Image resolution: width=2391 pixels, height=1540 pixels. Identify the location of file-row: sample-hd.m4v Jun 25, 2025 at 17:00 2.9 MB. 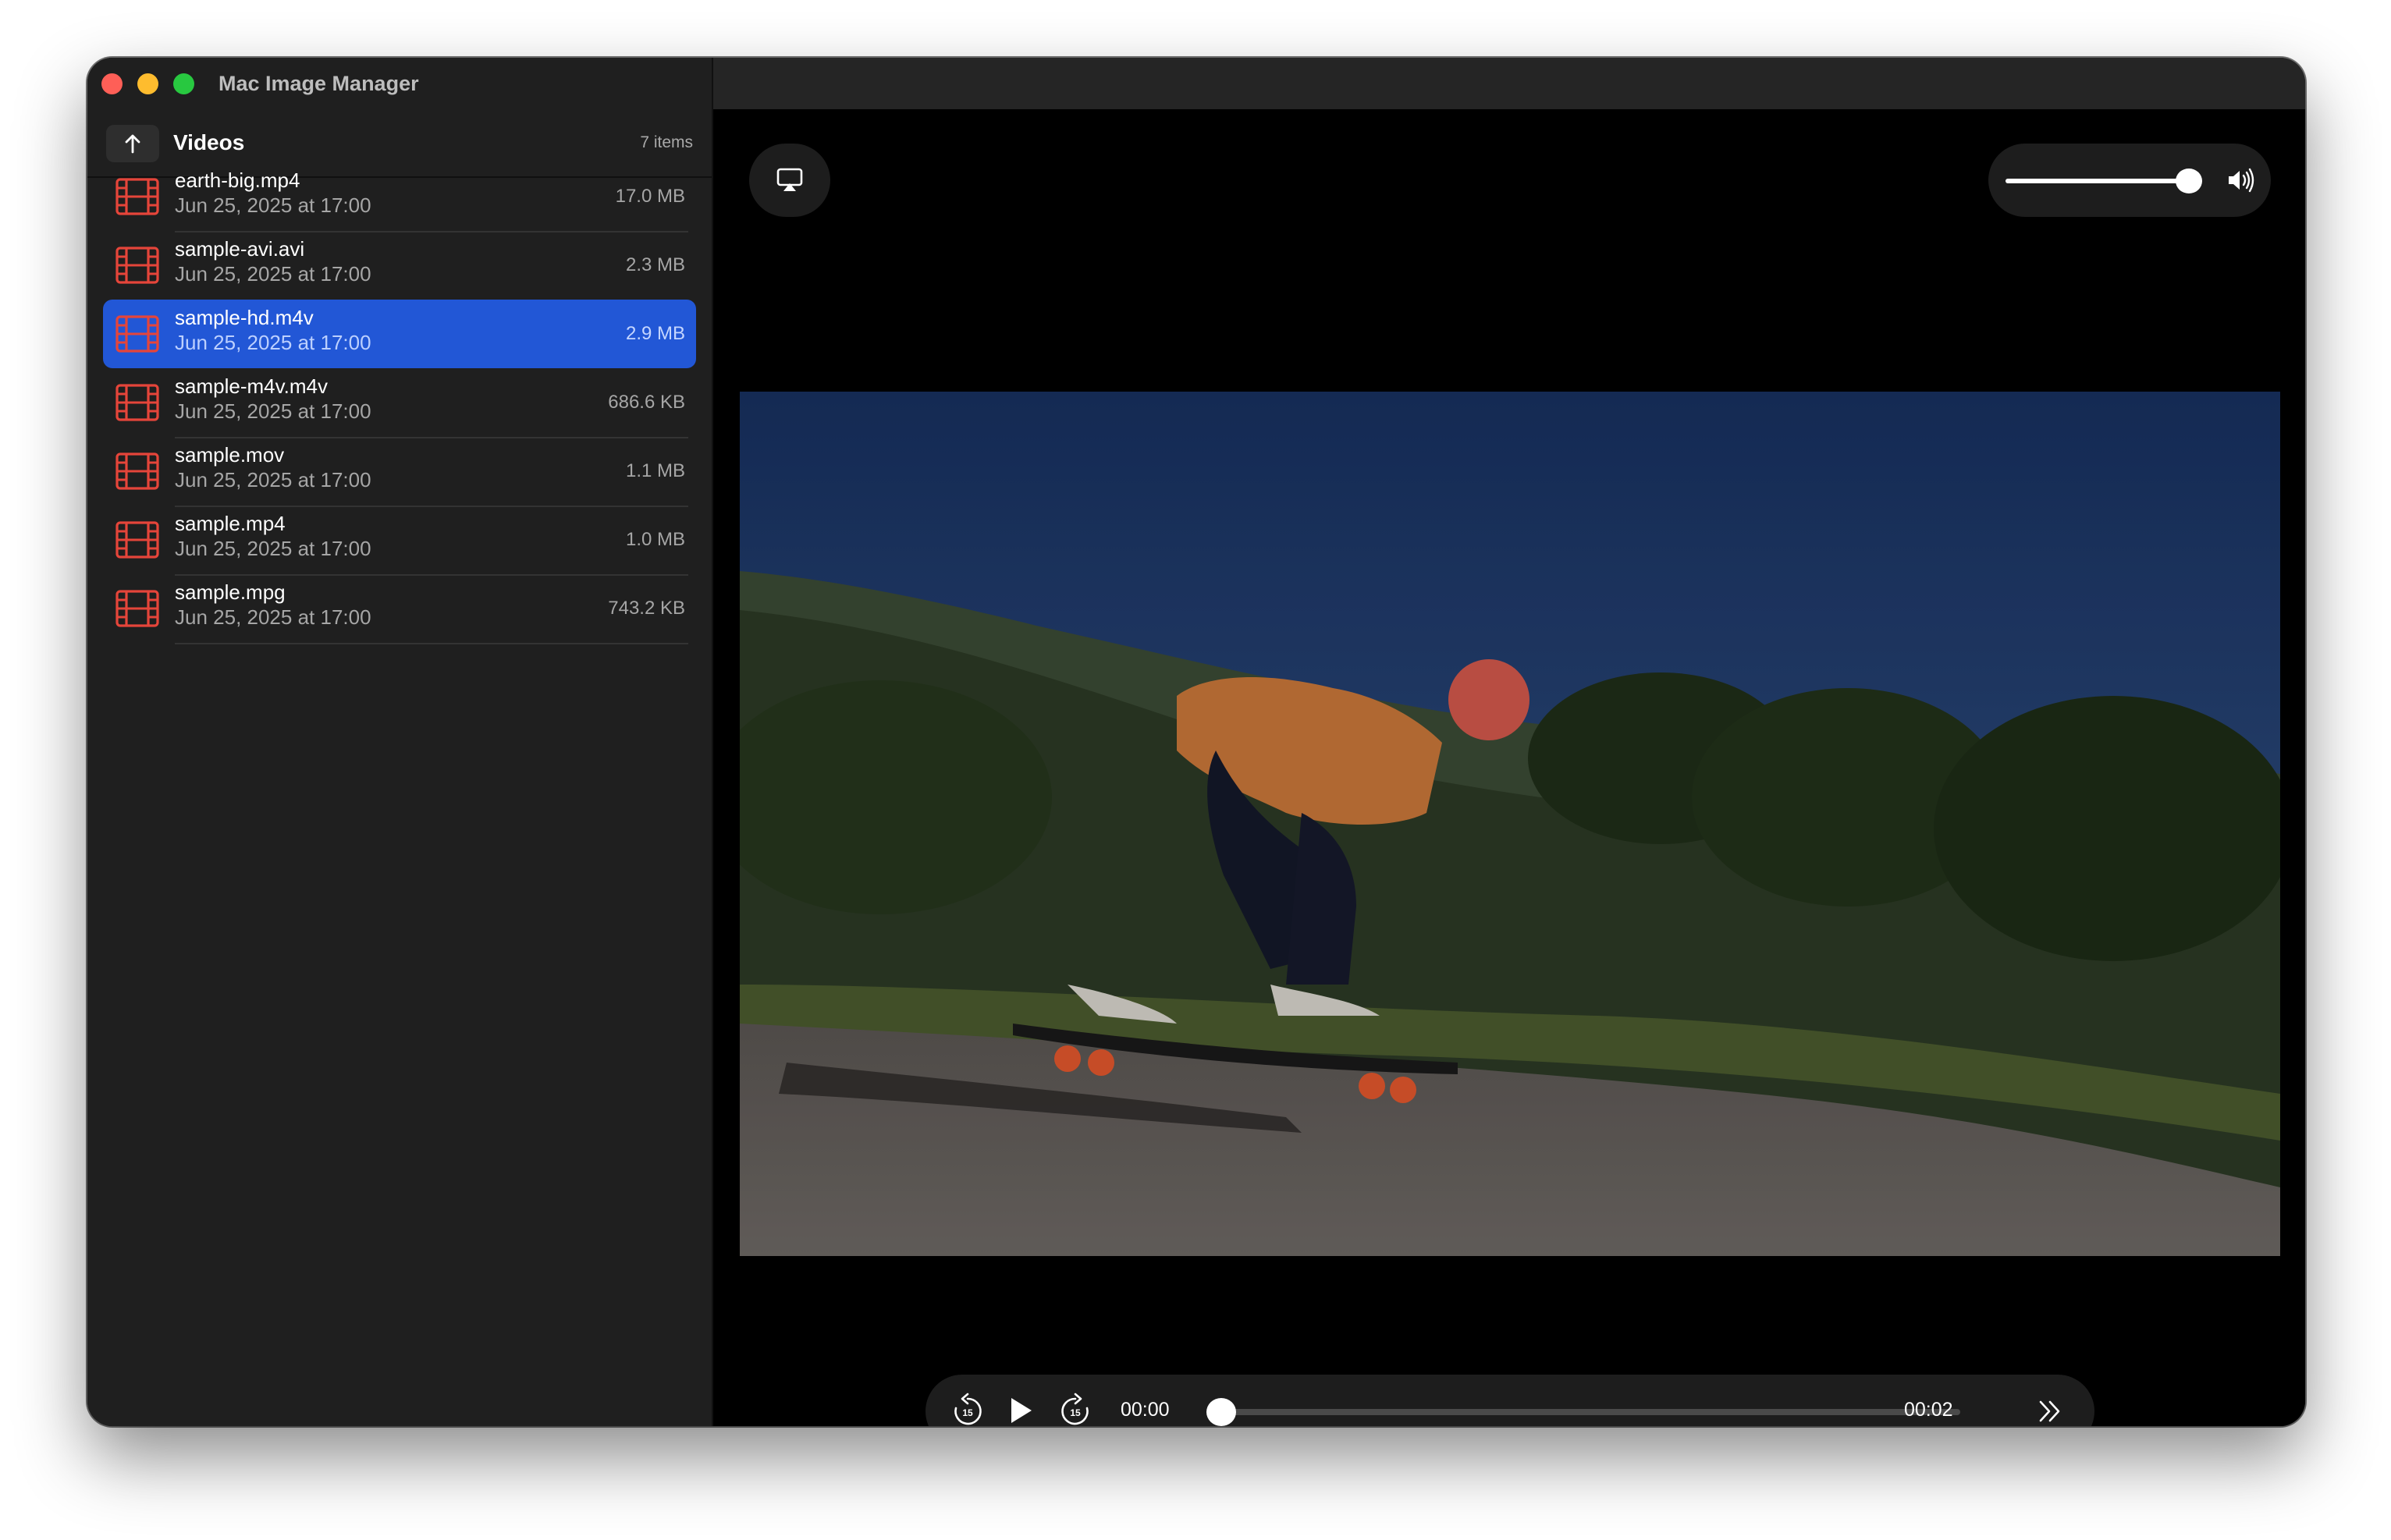
(399, 334).